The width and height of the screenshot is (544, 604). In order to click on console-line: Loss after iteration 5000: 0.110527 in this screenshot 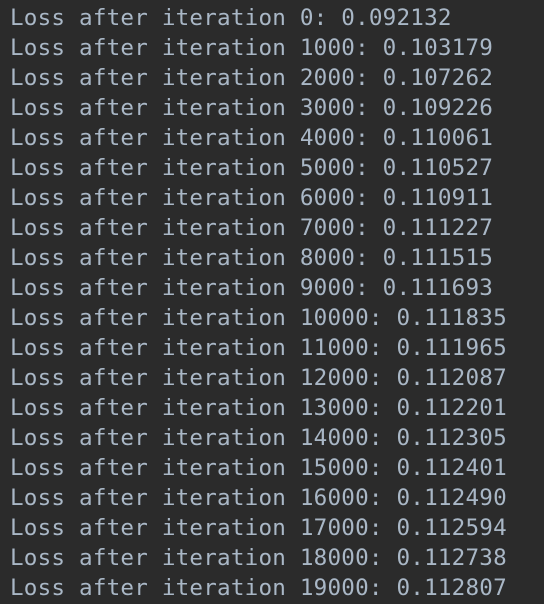, I will do `click(252, 168)`.